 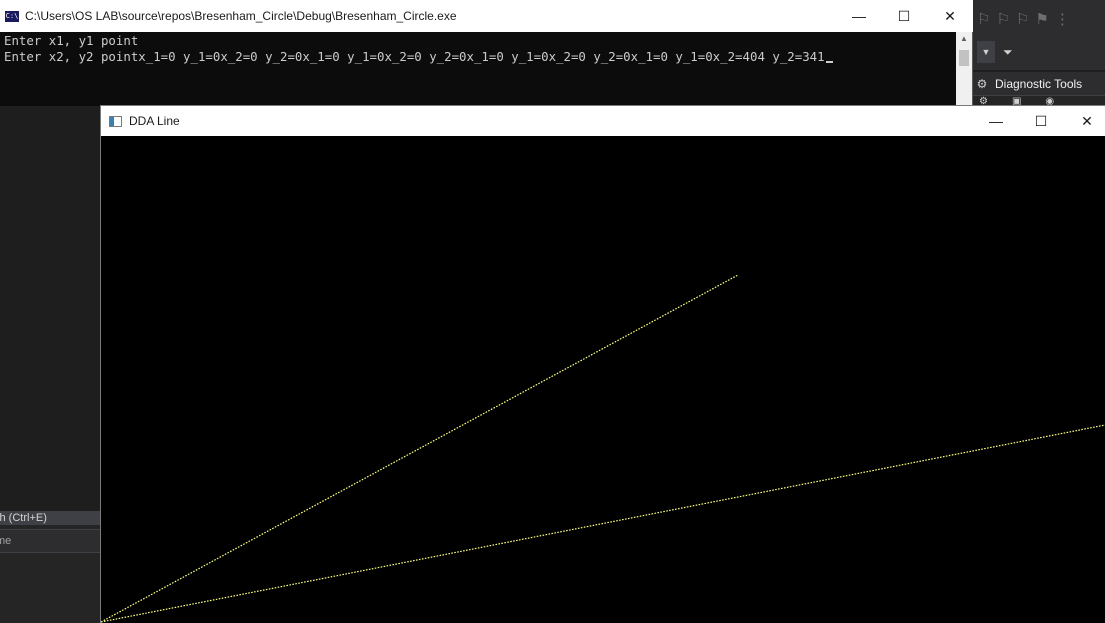 I want to click on vs-left-panel, so click(x=50, y=567).